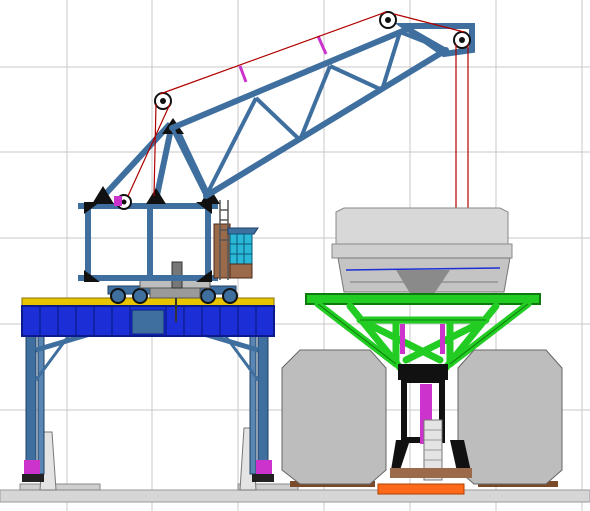 This screenshot has width=590, height=511. What do you see at coordinates (422, 233) in the screenshot?
I see `grab-bucket` at bounding box center [422, 233].